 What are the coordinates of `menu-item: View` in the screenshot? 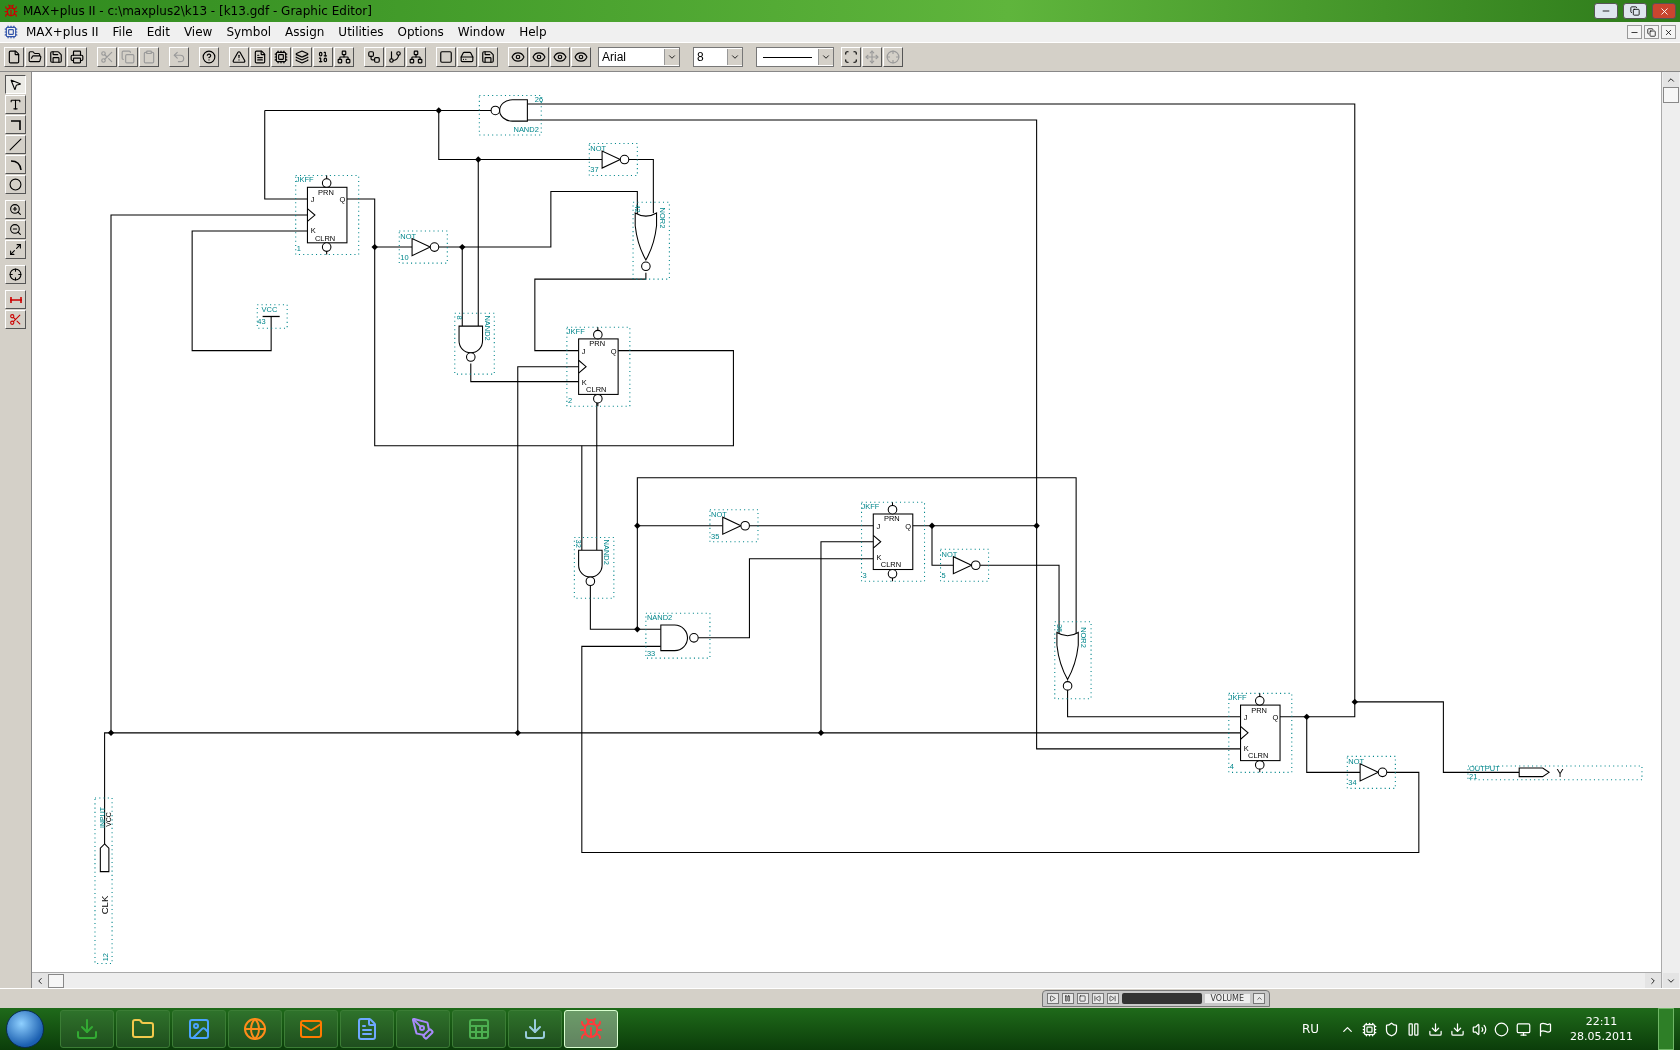 It's located at (198, 32).